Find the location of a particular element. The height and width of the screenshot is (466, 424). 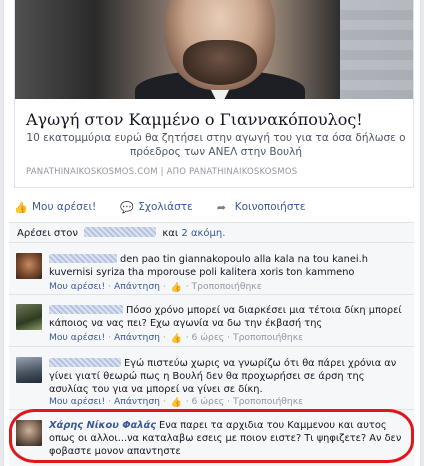

thumbs-up-icon: 👍 is located at coordinates (21, 207).